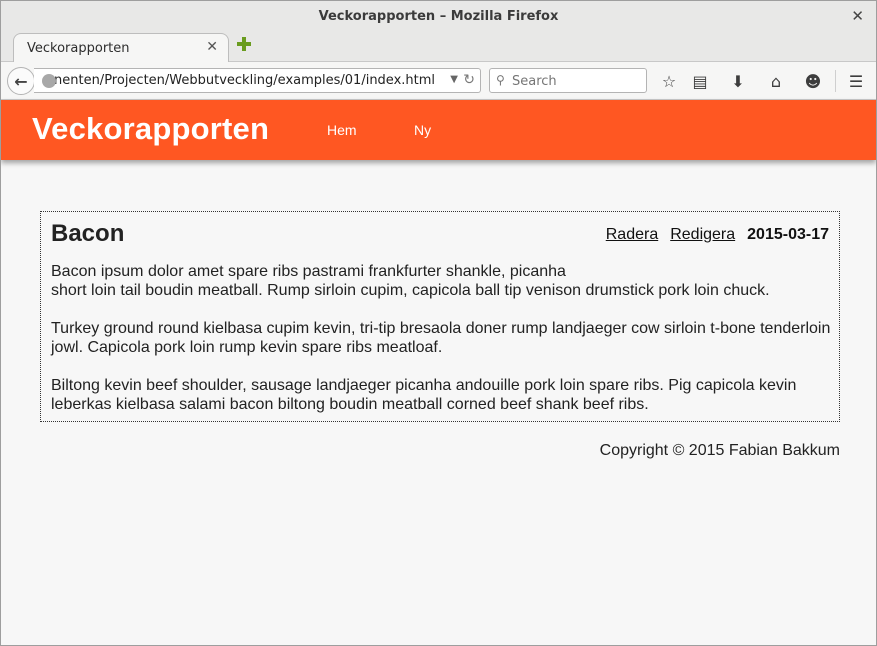  Describe the element at coordinates (857, 16) in the screenshot. I see `window-close-icon: ✕` at that location.